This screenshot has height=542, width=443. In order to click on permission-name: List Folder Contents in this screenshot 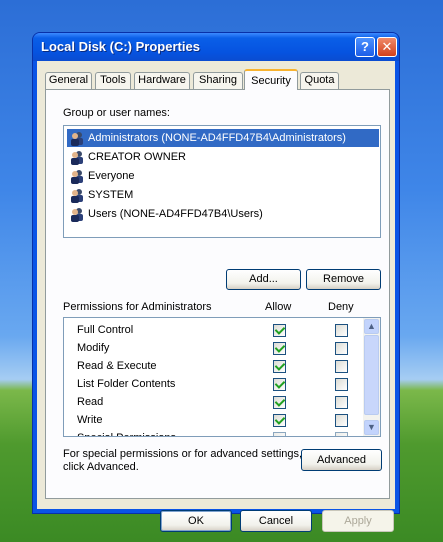, I will do `click(126, 384)`.